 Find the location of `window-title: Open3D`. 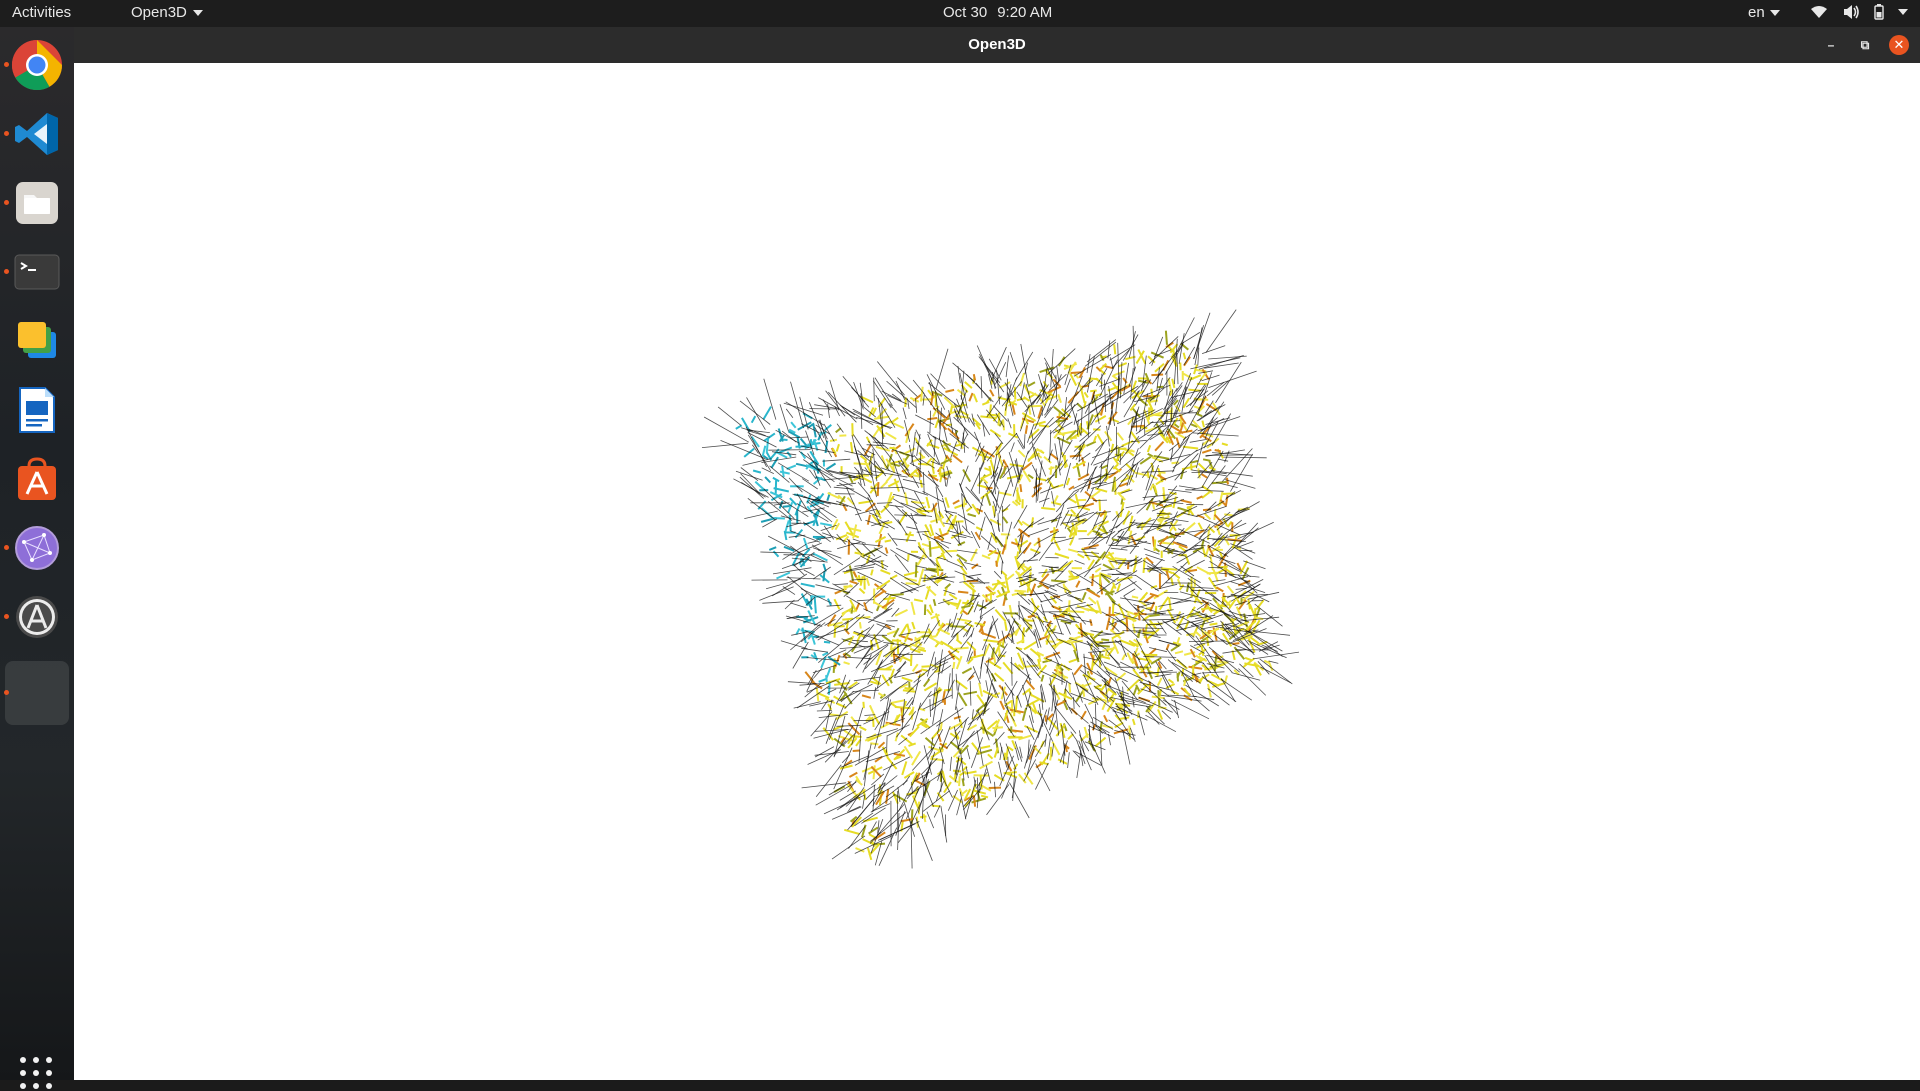

window-title: Open3D is located at coordinates (997, 44).